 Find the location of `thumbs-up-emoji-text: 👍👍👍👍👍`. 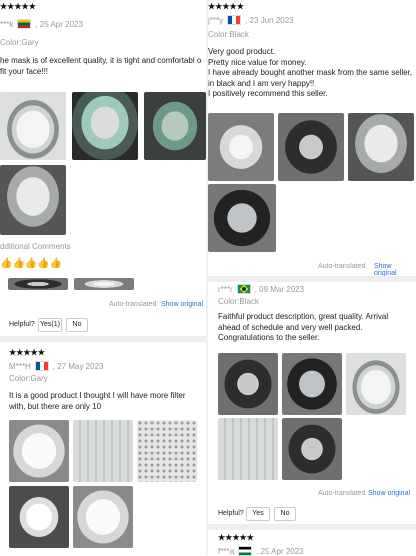

thumbs-up-emoji-text: 👍👍👍👍👍 is located at coordinates (31, 263).